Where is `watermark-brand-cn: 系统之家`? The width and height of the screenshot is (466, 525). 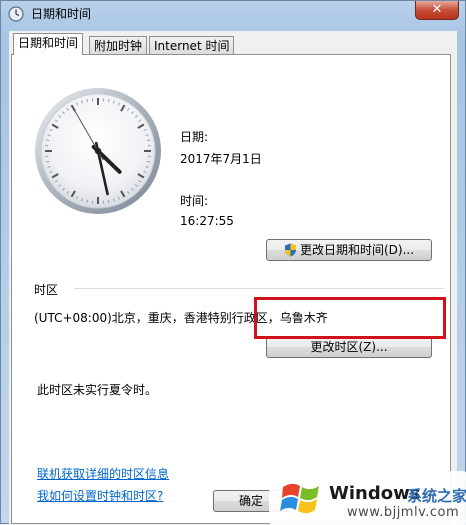 watermark-brand-cn: 系统之家 is located at coordinates (436, 495).